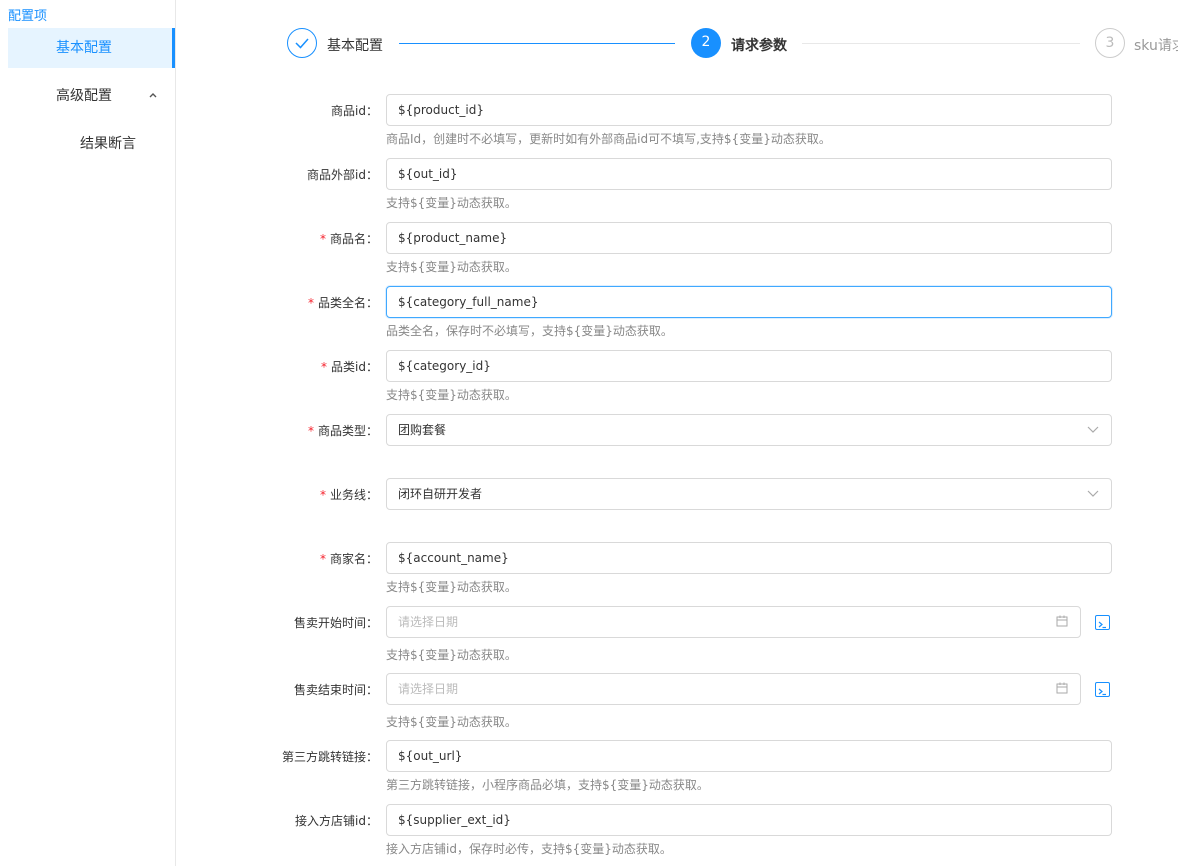 The image size is (1178, 866). What do you see at coordinates (335, 623) in the screenshot?
I see `form-label: 售卖开始时间：` at bounding box center [335, 623].